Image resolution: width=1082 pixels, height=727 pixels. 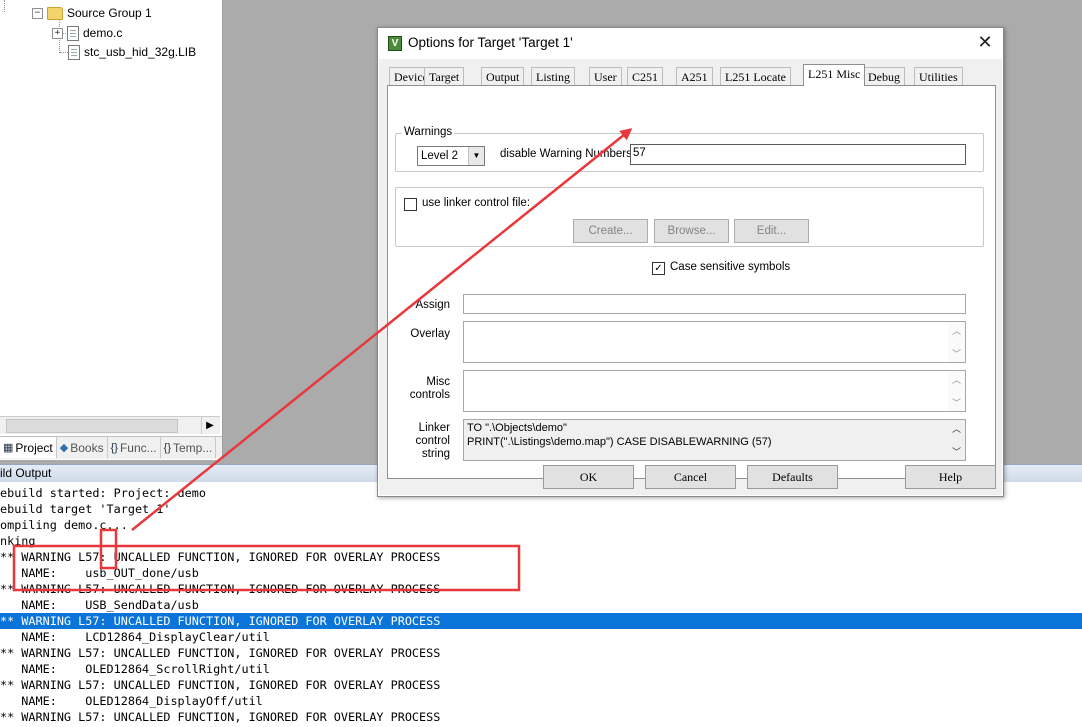 I want to click on horizontal-scrollbar: ▶, so click(x=110, y=425).